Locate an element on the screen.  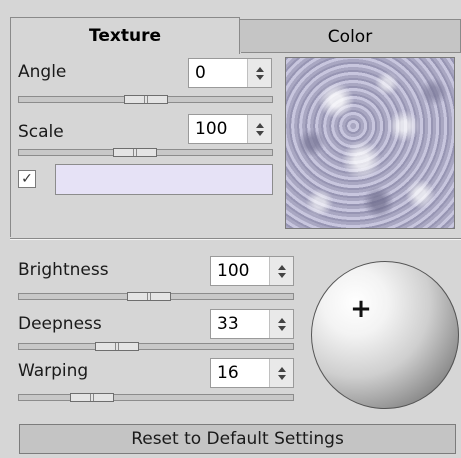
warping-stepper is located at coordinates (281, 373).